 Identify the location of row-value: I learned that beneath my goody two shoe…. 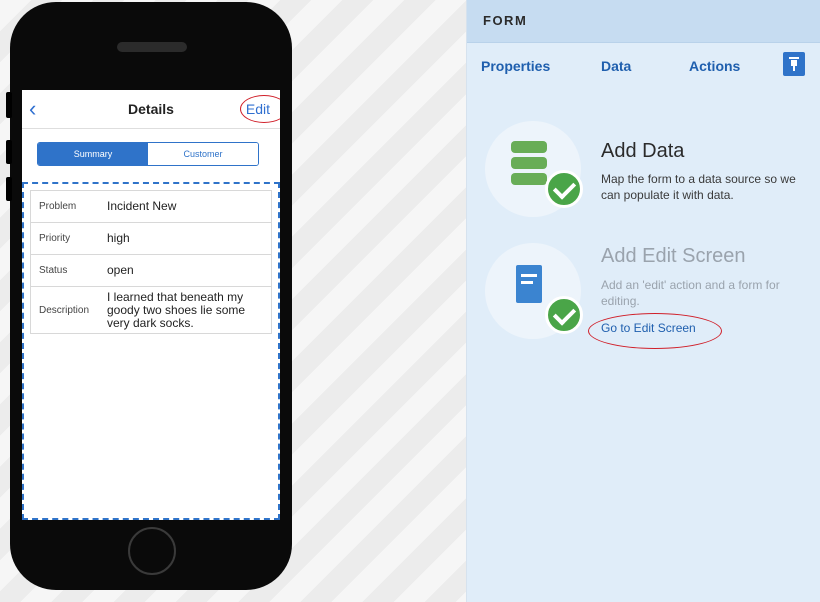
(176, 309).